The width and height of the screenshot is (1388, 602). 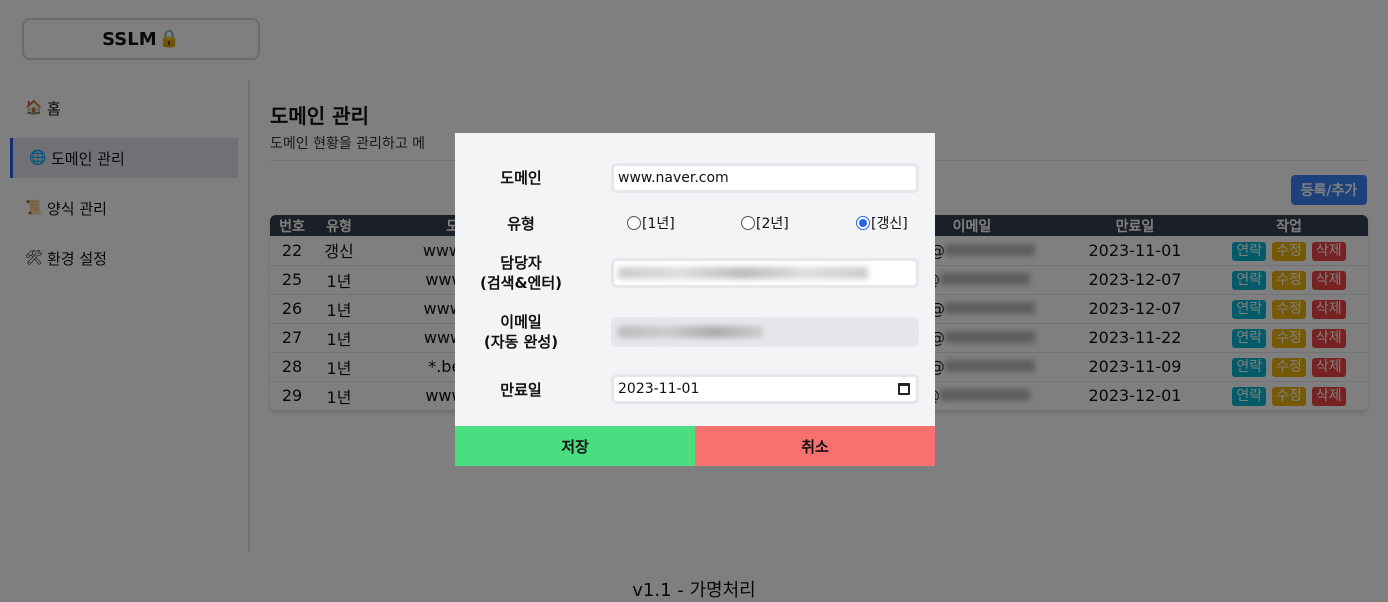 I want to click on radio-button-checked, so click(x=863, y=223).